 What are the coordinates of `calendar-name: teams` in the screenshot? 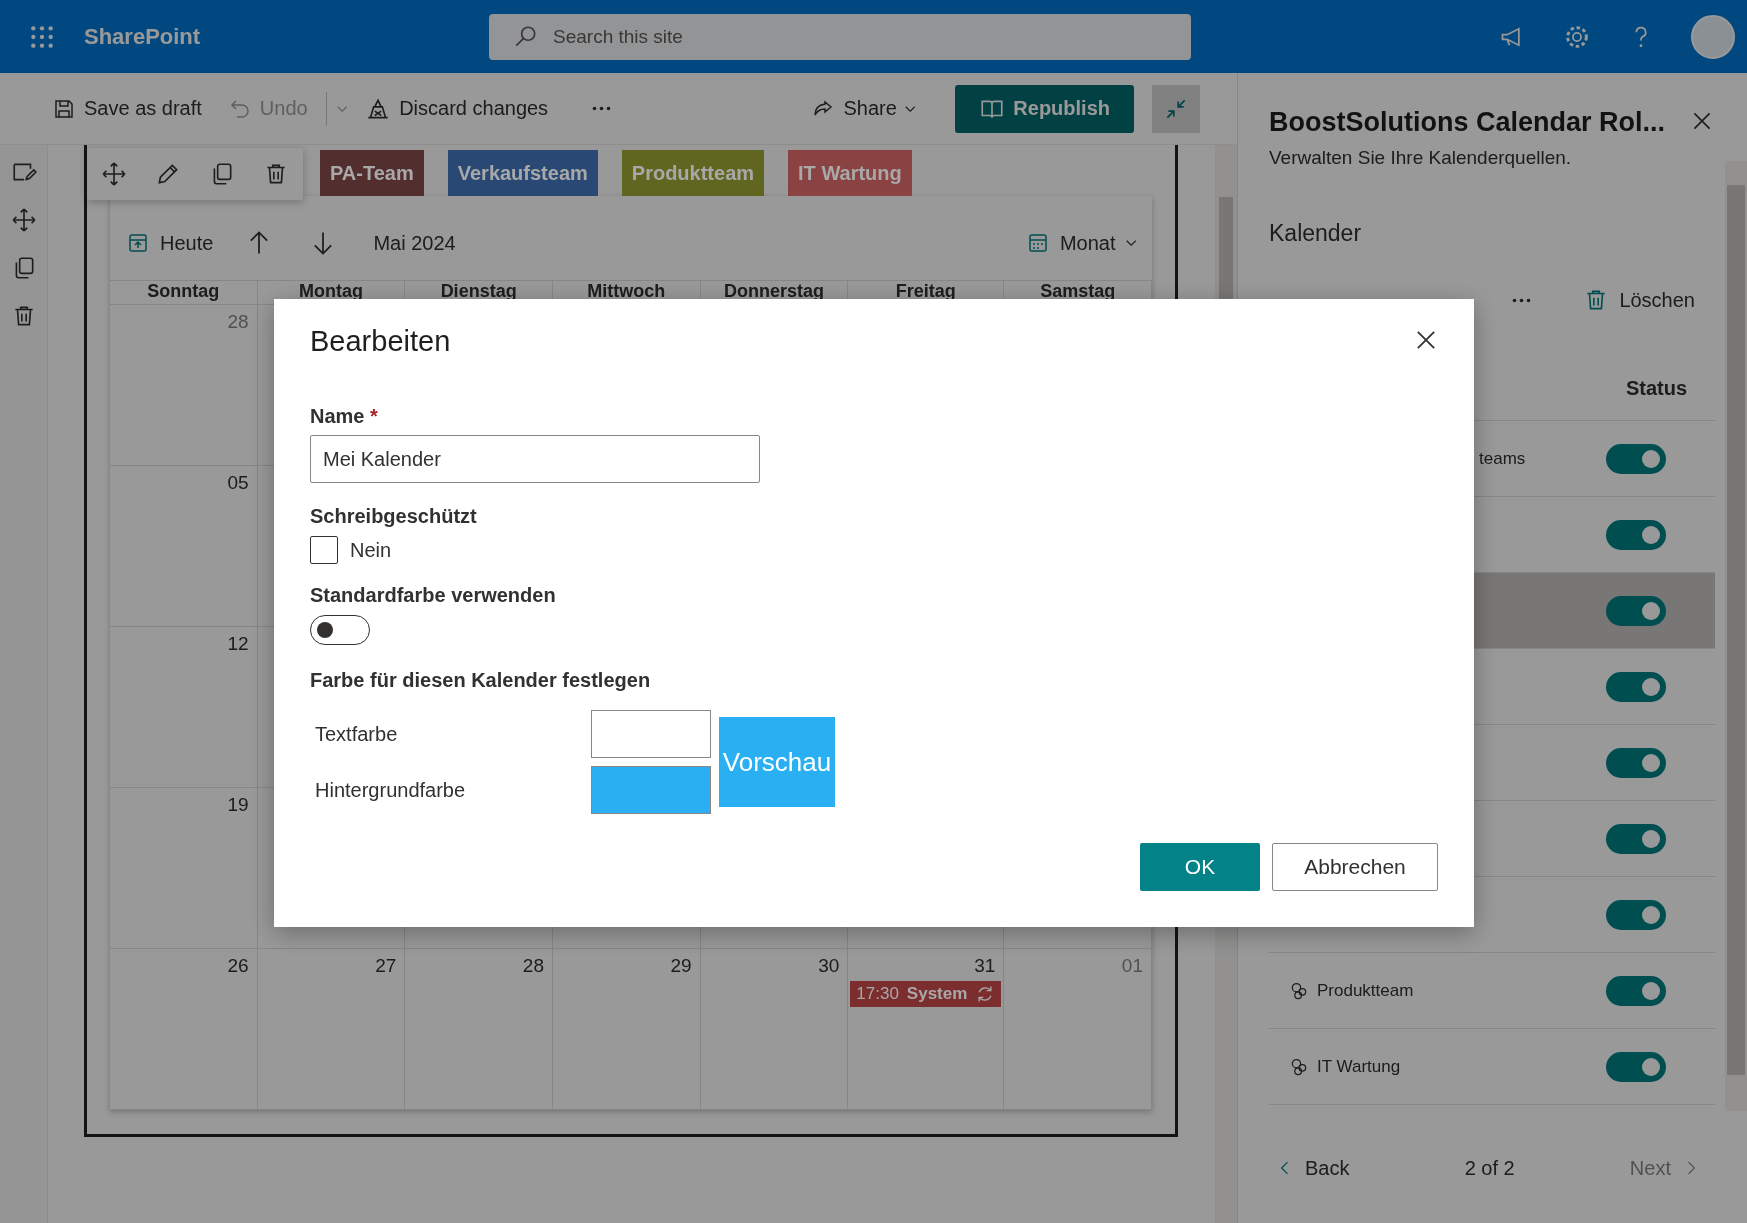 It's located at (1502, 458).